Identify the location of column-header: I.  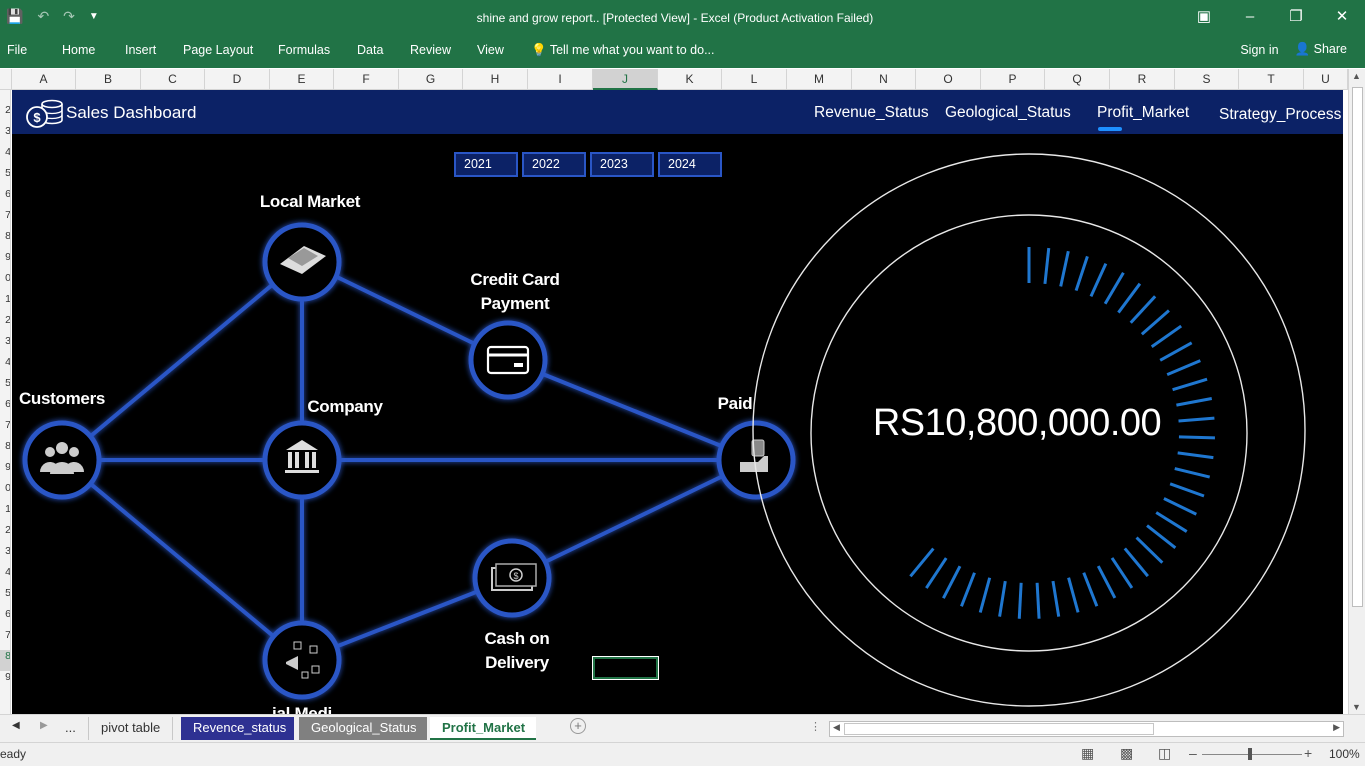
(560, 79).